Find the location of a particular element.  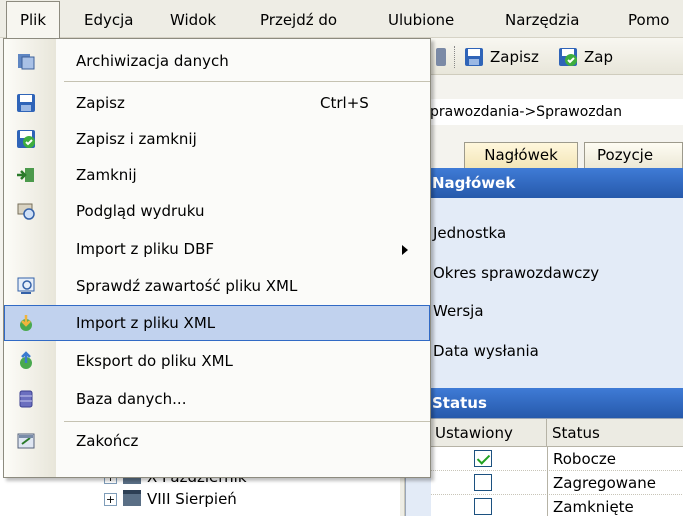

menu-item-label: Sprawdź zawartość pliku XML is located at coordinates (187, 286).